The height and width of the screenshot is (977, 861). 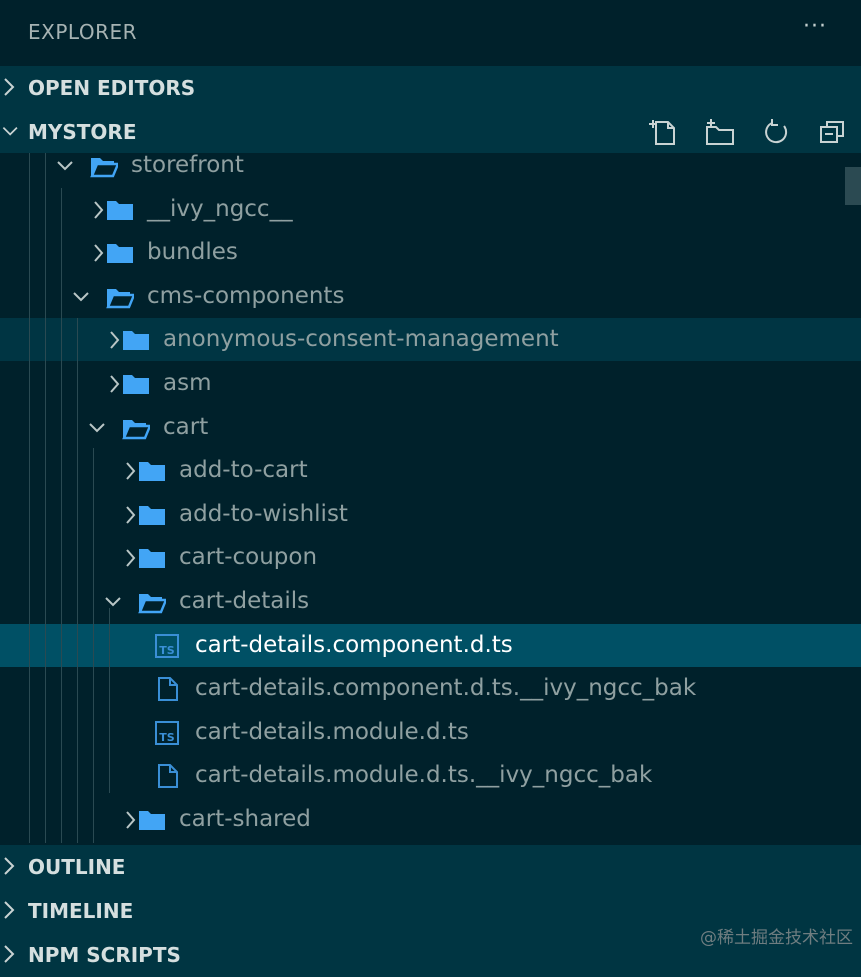 What do you see at coordinates (430, 252) in the screenshot?
I see `tree-folder-item: bundles` at bounding box center [430, 252].